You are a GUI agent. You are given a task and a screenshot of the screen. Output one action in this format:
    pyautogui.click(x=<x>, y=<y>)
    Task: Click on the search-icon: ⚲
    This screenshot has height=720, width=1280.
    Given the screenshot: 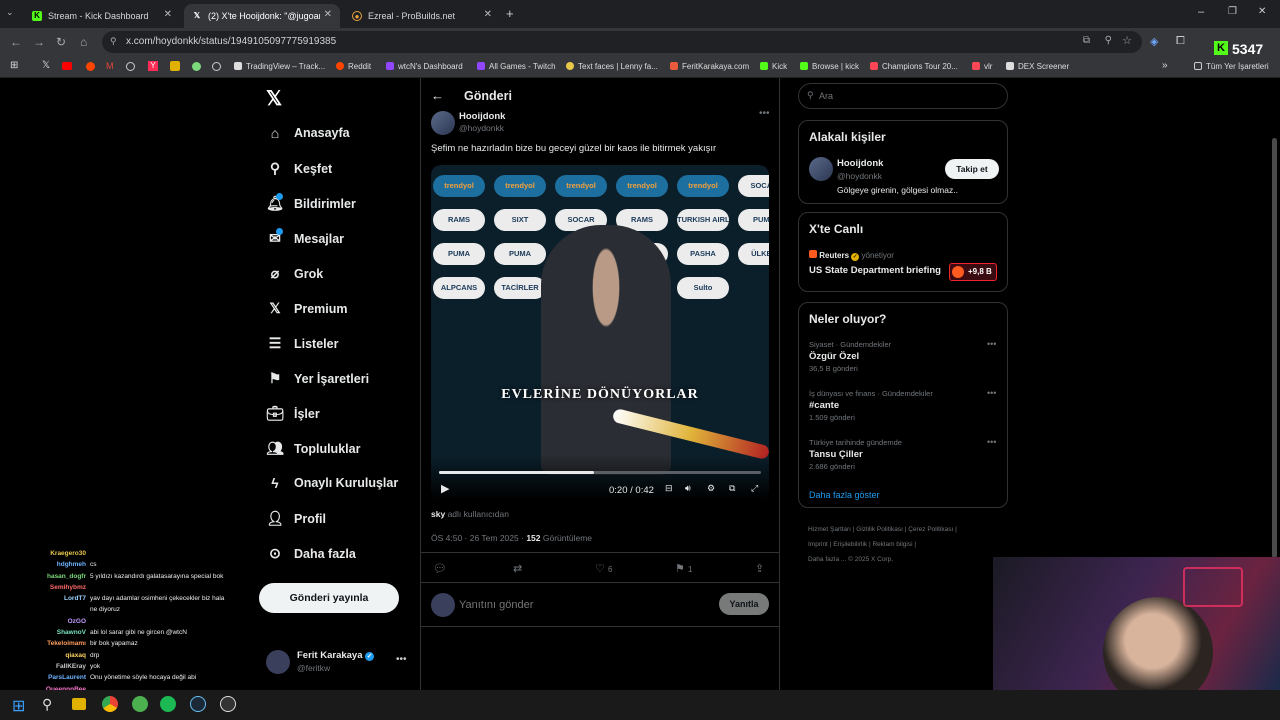 What is the action you would take?
    pyautogui.click(x=47, y=704)
    